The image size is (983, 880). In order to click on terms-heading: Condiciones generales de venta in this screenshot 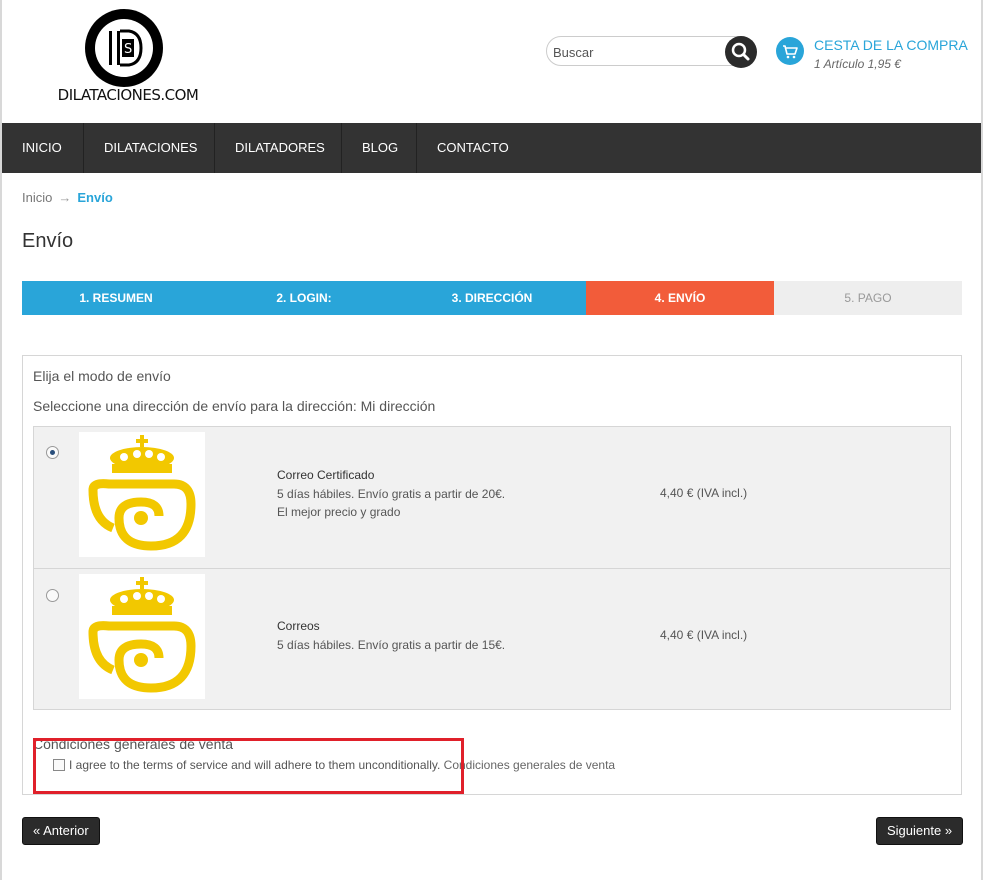, I will do `click(133, 744)`.